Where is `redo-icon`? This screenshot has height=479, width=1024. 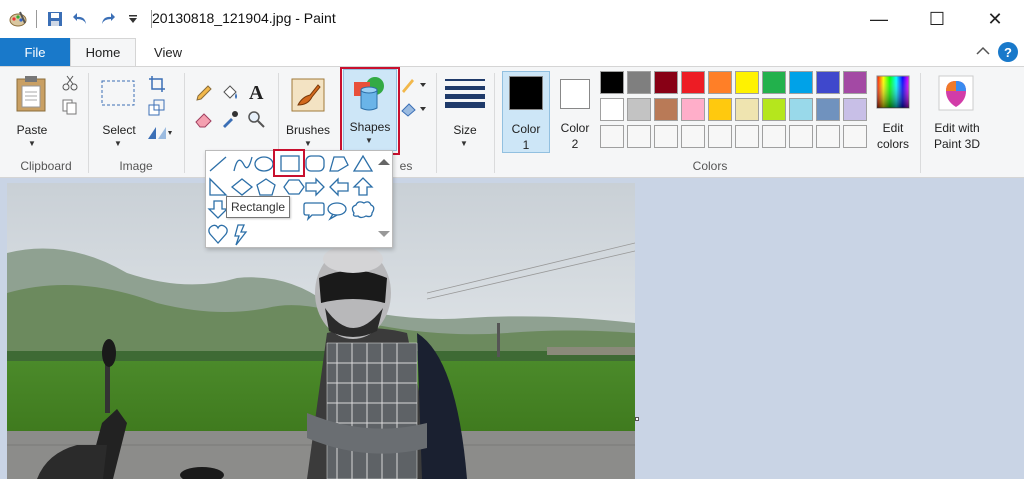
redo-icon is located at coordinates (107, 19).